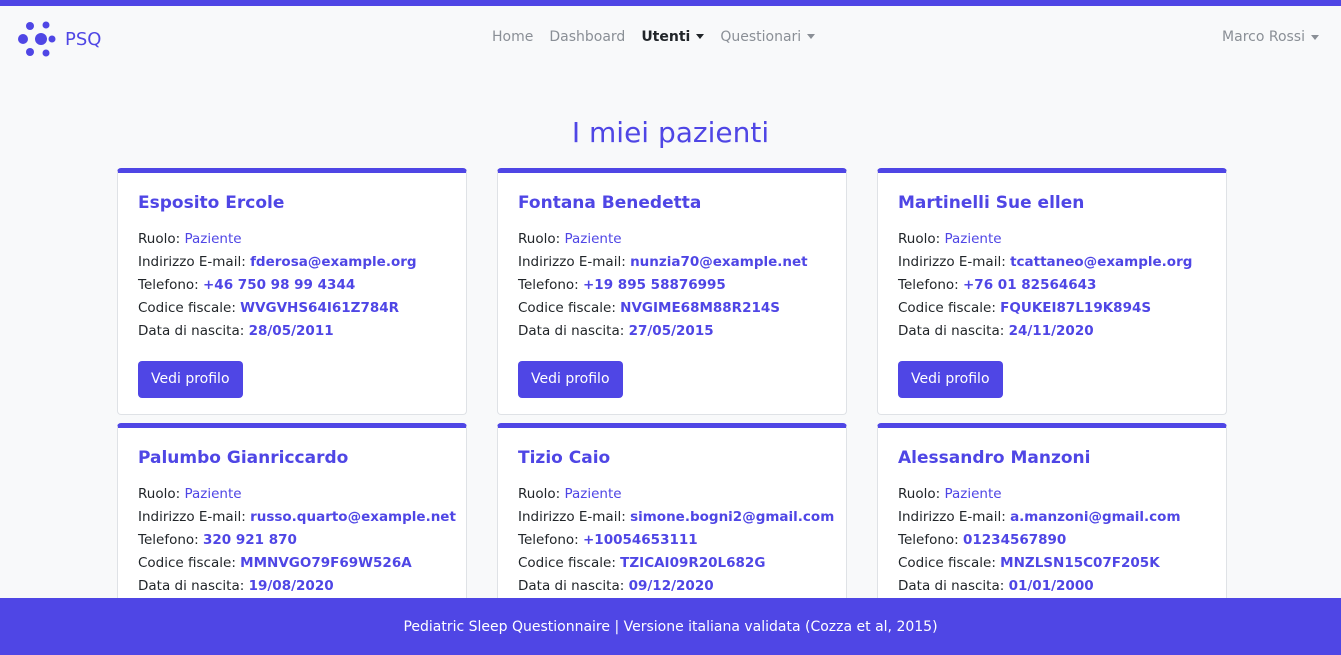 This screenshot has height=655, width=1341. Describe the element at coordinates (1263, 37) in the screenshot. I see `user-name: Marco Rossi` at that location.